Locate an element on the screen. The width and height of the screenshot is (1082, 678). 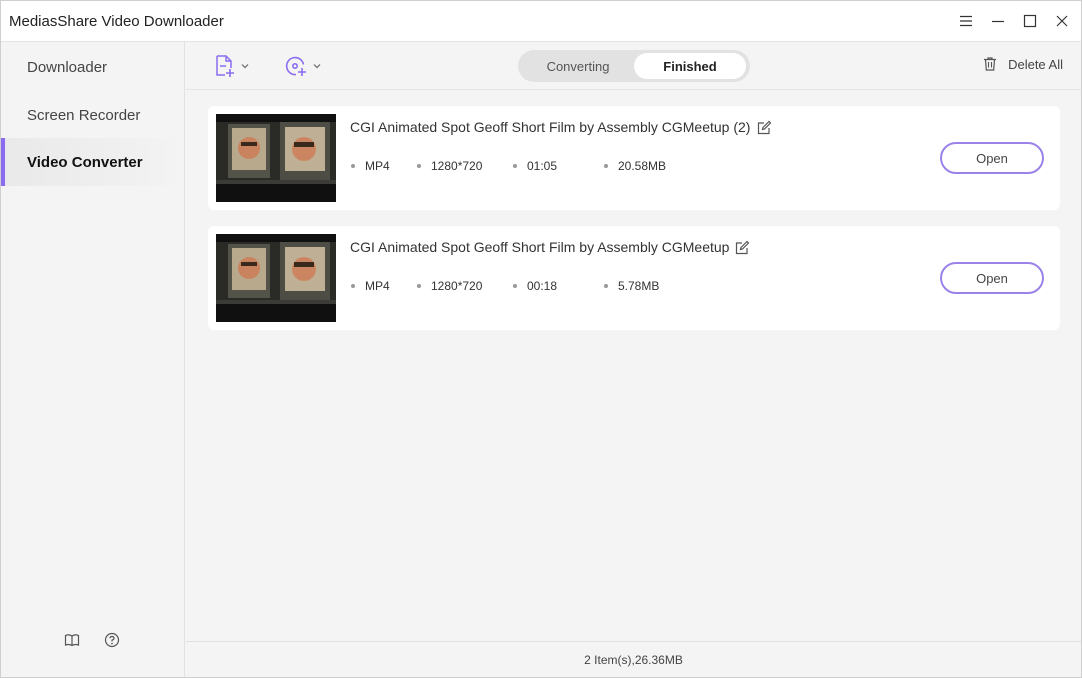
maximize-icon is located at coordinates (1030, 21).